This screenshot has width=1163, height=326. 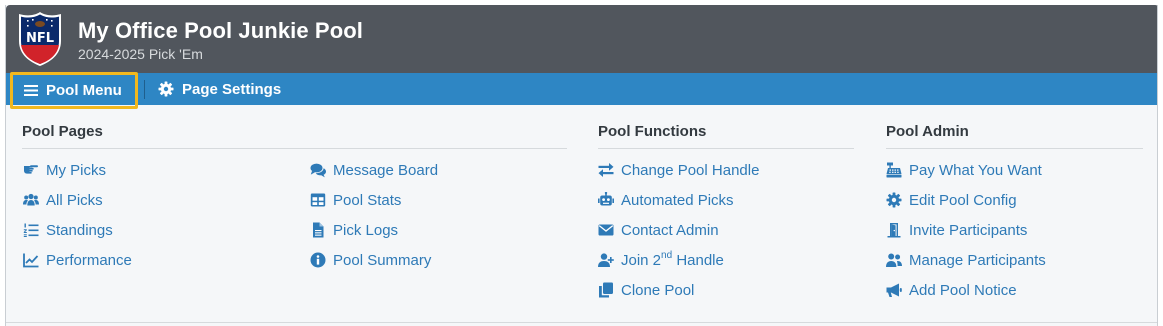 What do you see at coordinates (31, 90) in the screenshot?
I see `hamburger-icon` at bounding box center [31, 90].